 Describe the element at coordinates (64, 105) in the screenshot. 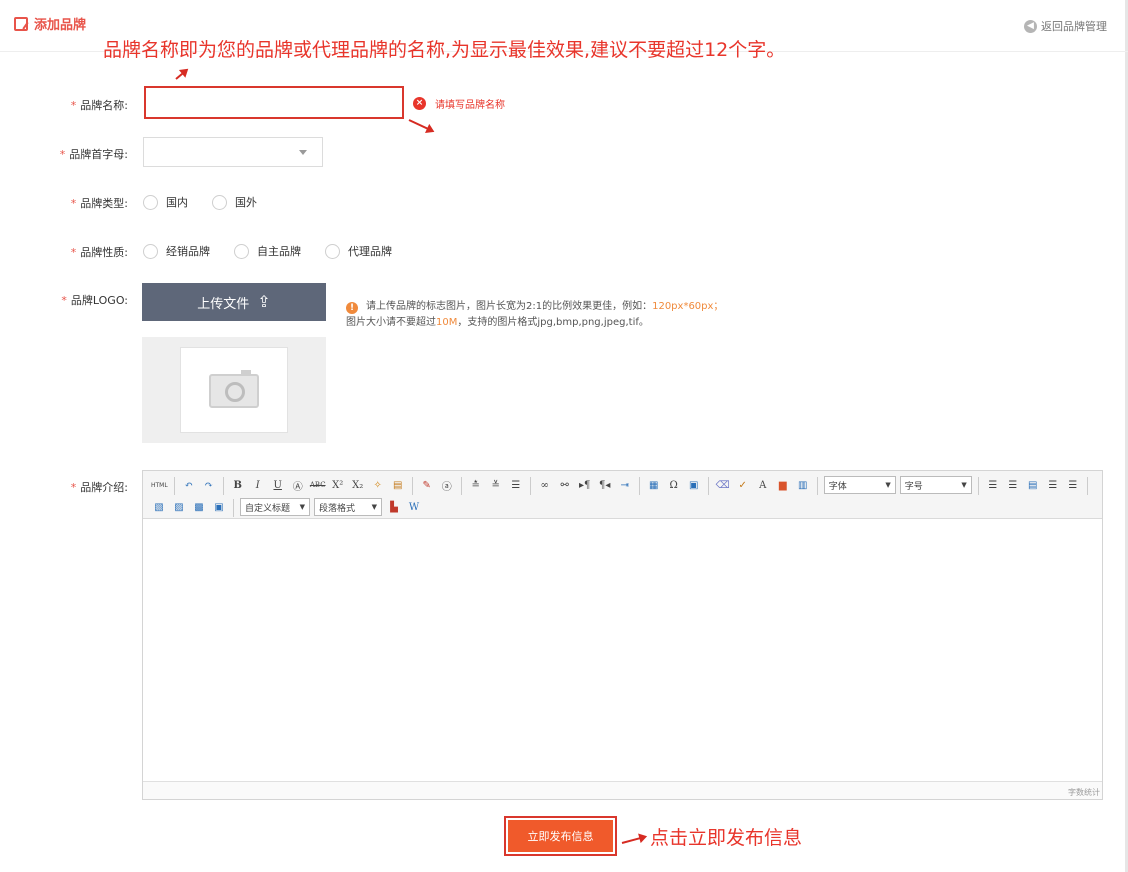

I see `brand-name-label: * 品牌名称:` at that location.